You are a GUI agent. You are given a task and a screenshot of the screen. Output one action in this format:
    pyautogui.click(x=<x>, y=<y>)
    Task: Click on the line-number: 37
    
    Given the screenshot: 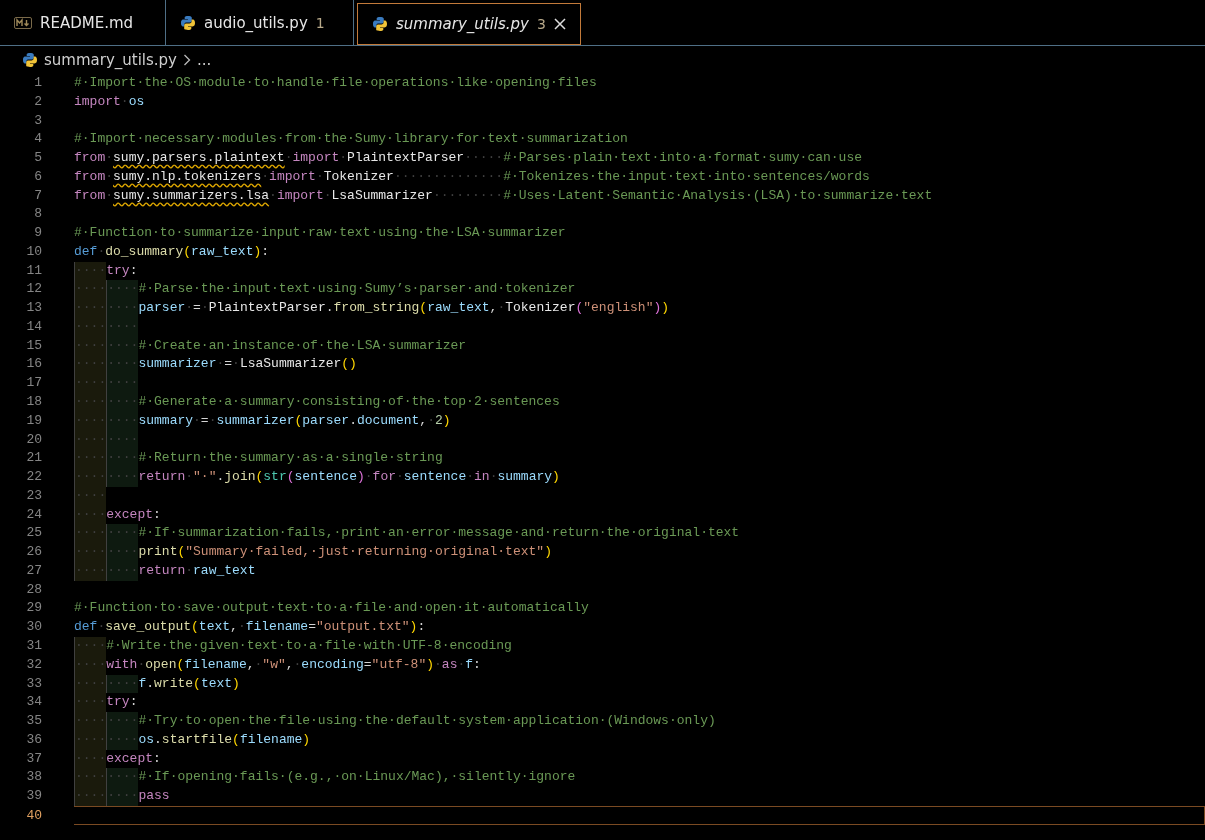 What is the action you would take?
    pyautogui.click(x=33, y=758)
    